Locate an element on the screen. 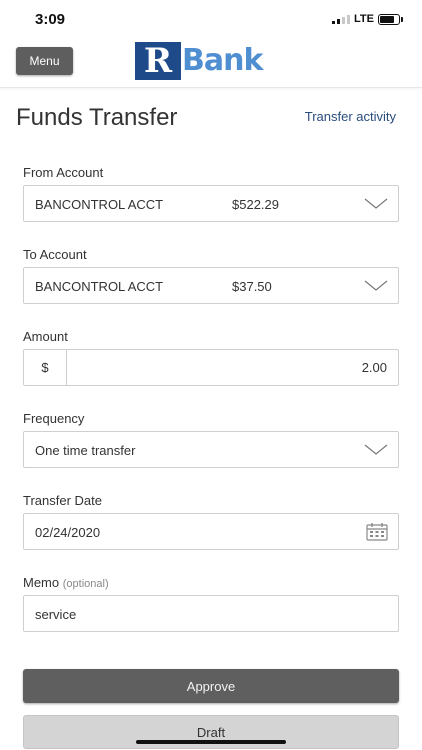 Image resolution: width=422 pixels, height=750 pixels. amount-field: $ 2.00 is located at coordinates (211, 367).